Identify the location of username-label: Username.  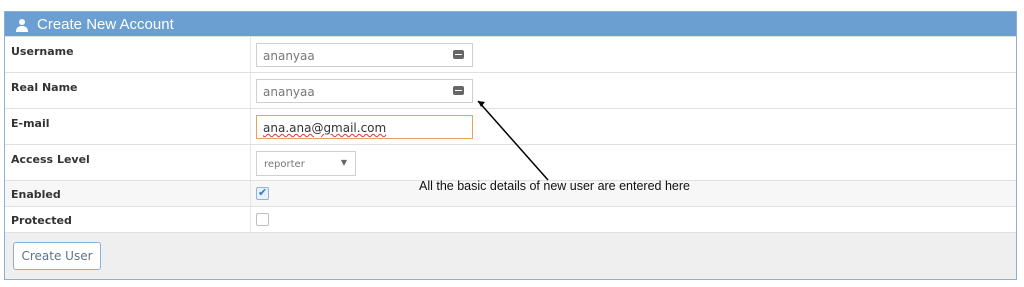
(42, 51).